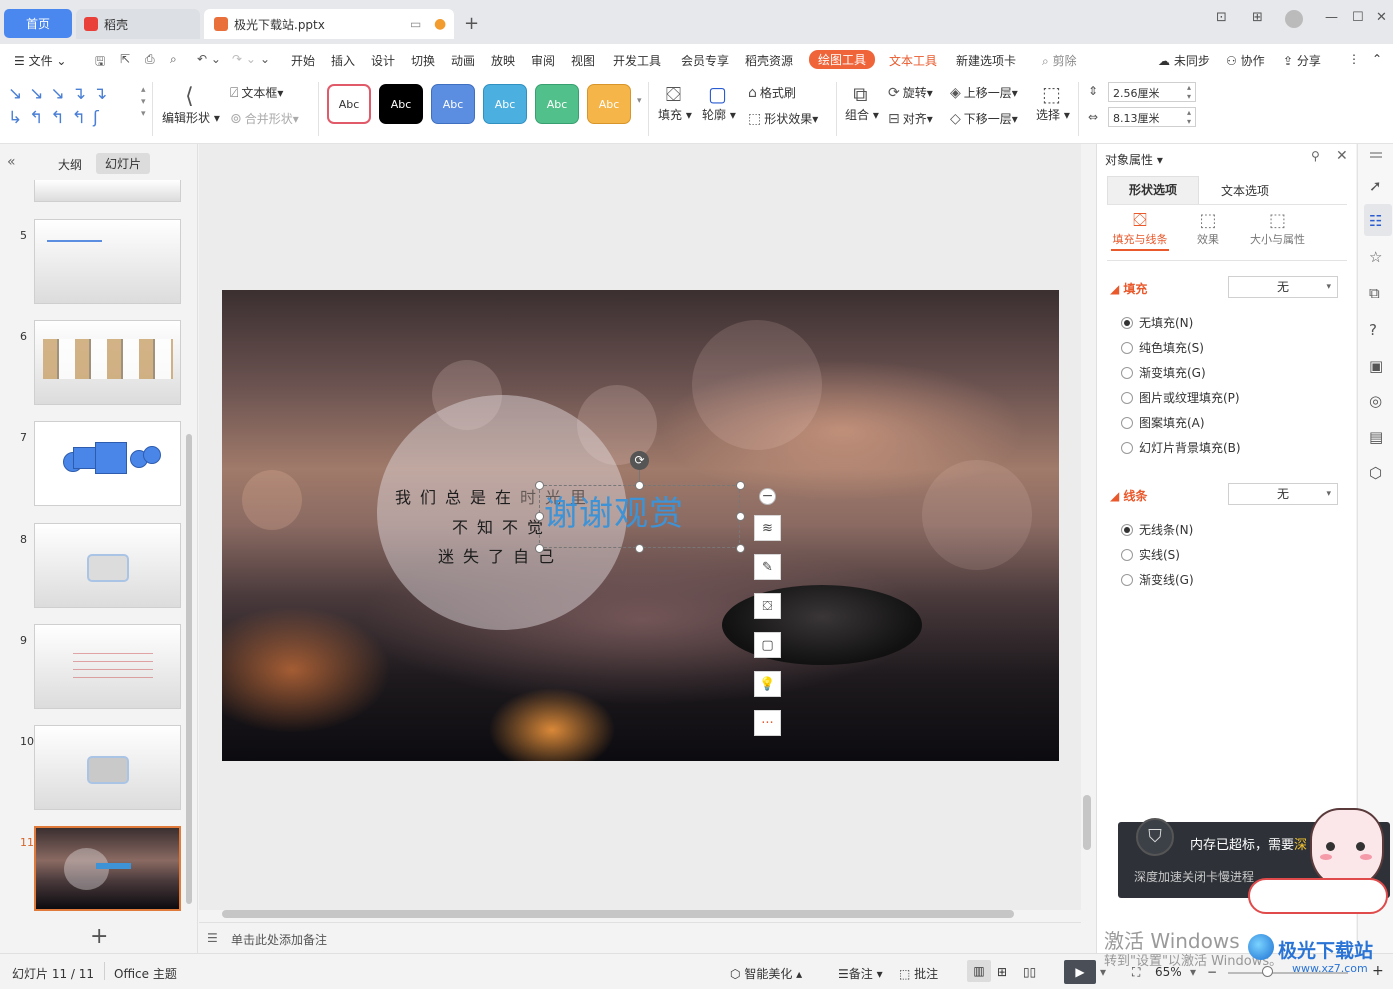 The height and width of the screenshot is (989, 1393). What do you see at coordinates (143, 102) in the screenshot?
I see `gallery-scroll-icon: ▴ ▾ ▾` at bounding box center [143, 102].